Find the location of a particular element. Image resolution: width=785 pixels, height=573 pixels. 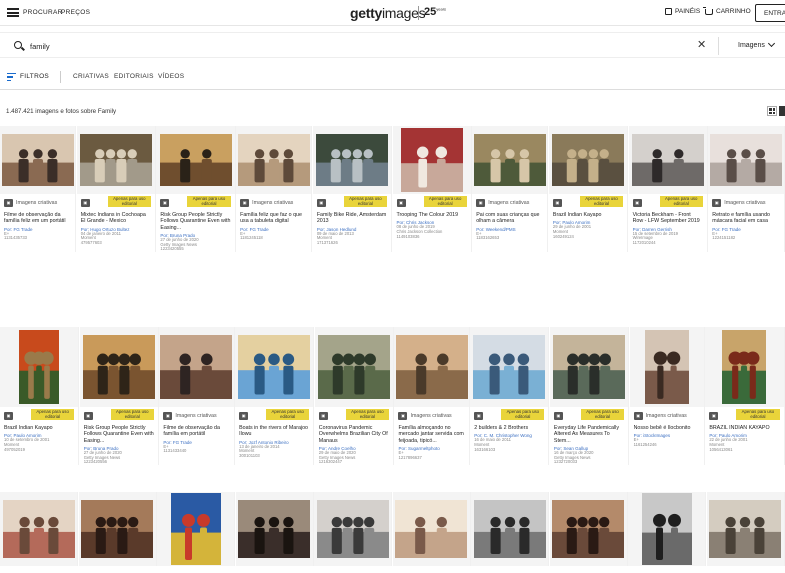

media-type-select: Imagens is located at coordinates (751, 45).